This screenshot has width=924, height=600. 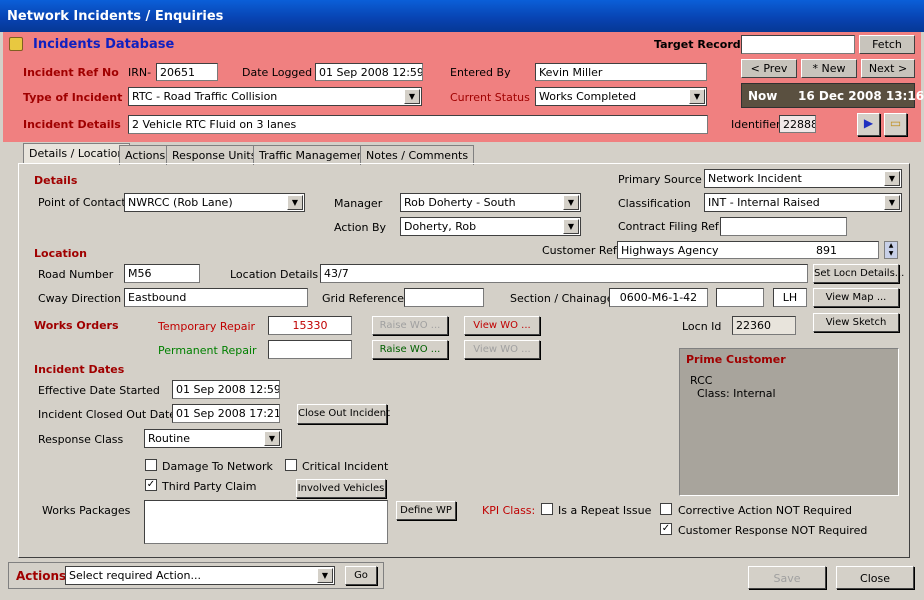 What do you see at coordinates (875, 577) in the screenshot?
I see `close-button: Close` at bounding box center [875, 577].